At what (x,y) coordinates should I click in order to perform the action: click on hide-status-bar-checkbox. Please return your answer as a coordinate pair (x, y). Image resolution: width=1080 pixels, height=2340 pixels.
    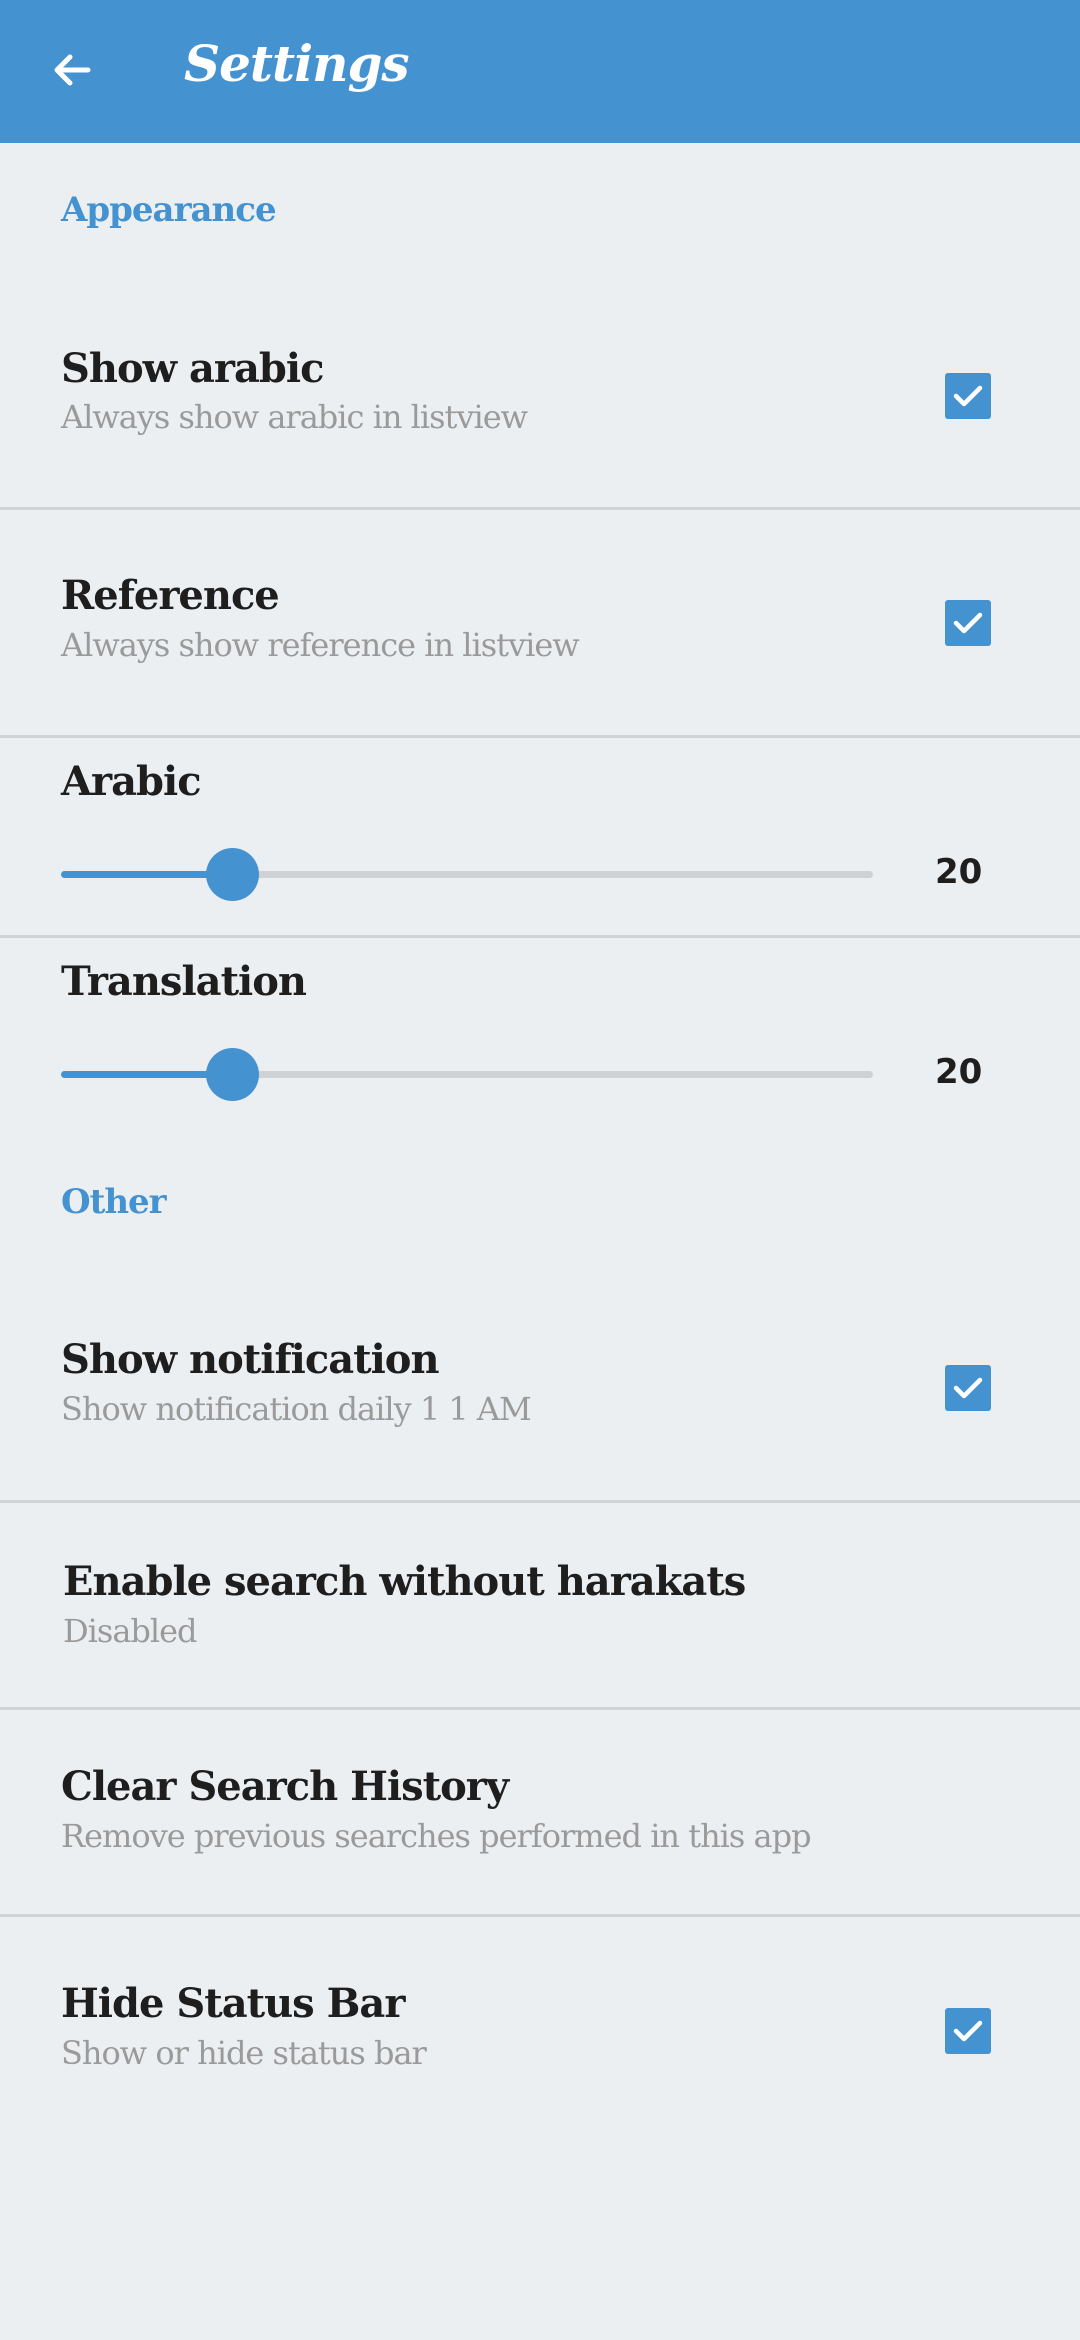
    Looking at the image, I should click on (968, 2031).